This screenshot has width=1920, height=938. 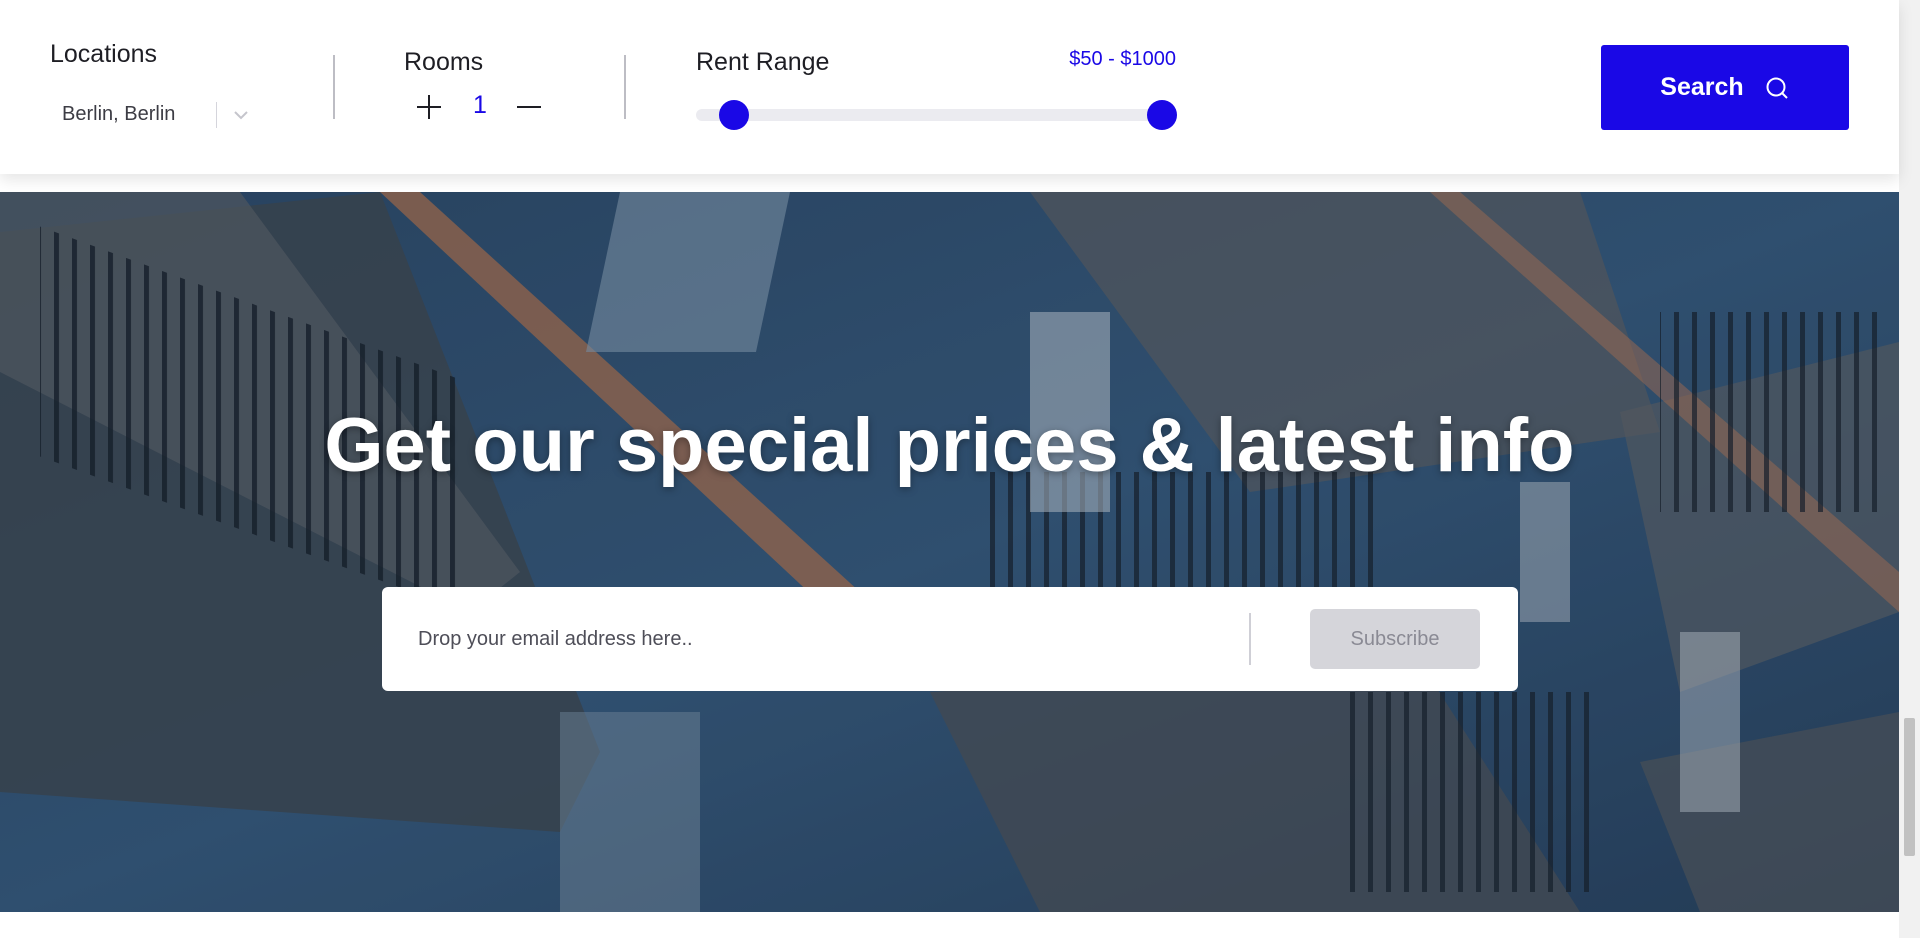 What do you see at coordinates (241, 115) in the screenshot?
I see `chevron-down-icon` at bounding box center [241, 115].